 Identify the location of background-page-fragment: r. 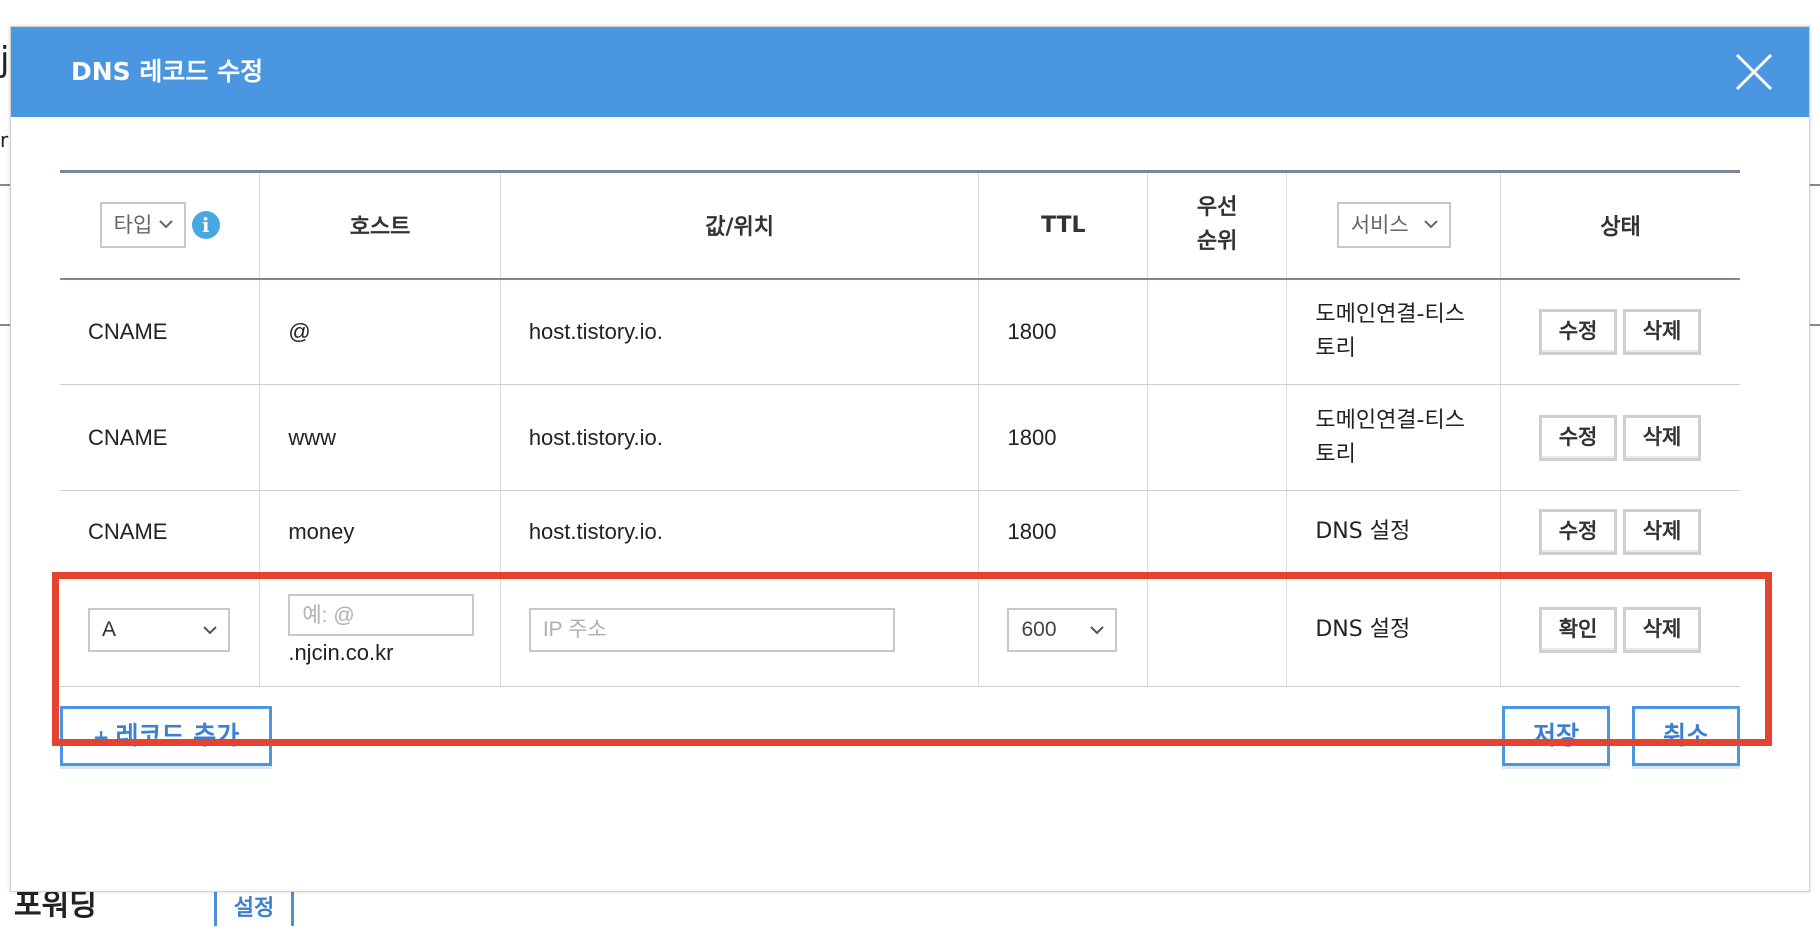
(4, 140).